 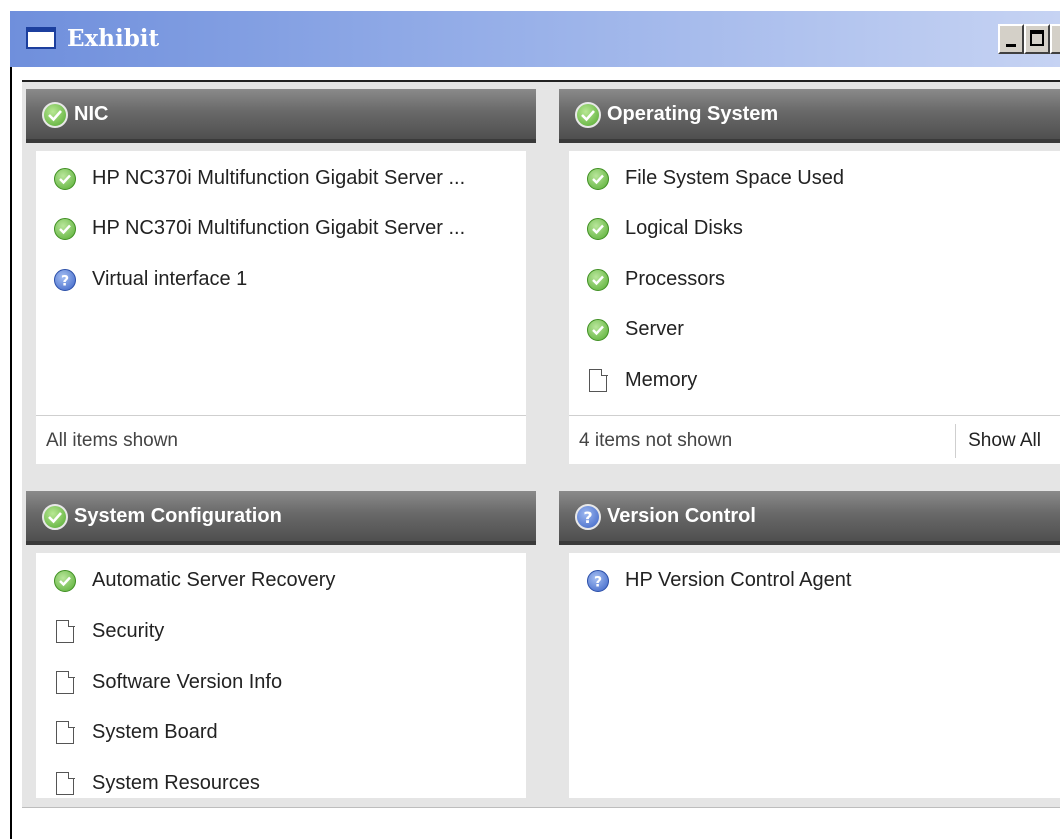 What do you see at coordinates (178, 516) in the screenshot?
I see `syscfg-panel-title: System Configuration` at bounding box center [178, 516].